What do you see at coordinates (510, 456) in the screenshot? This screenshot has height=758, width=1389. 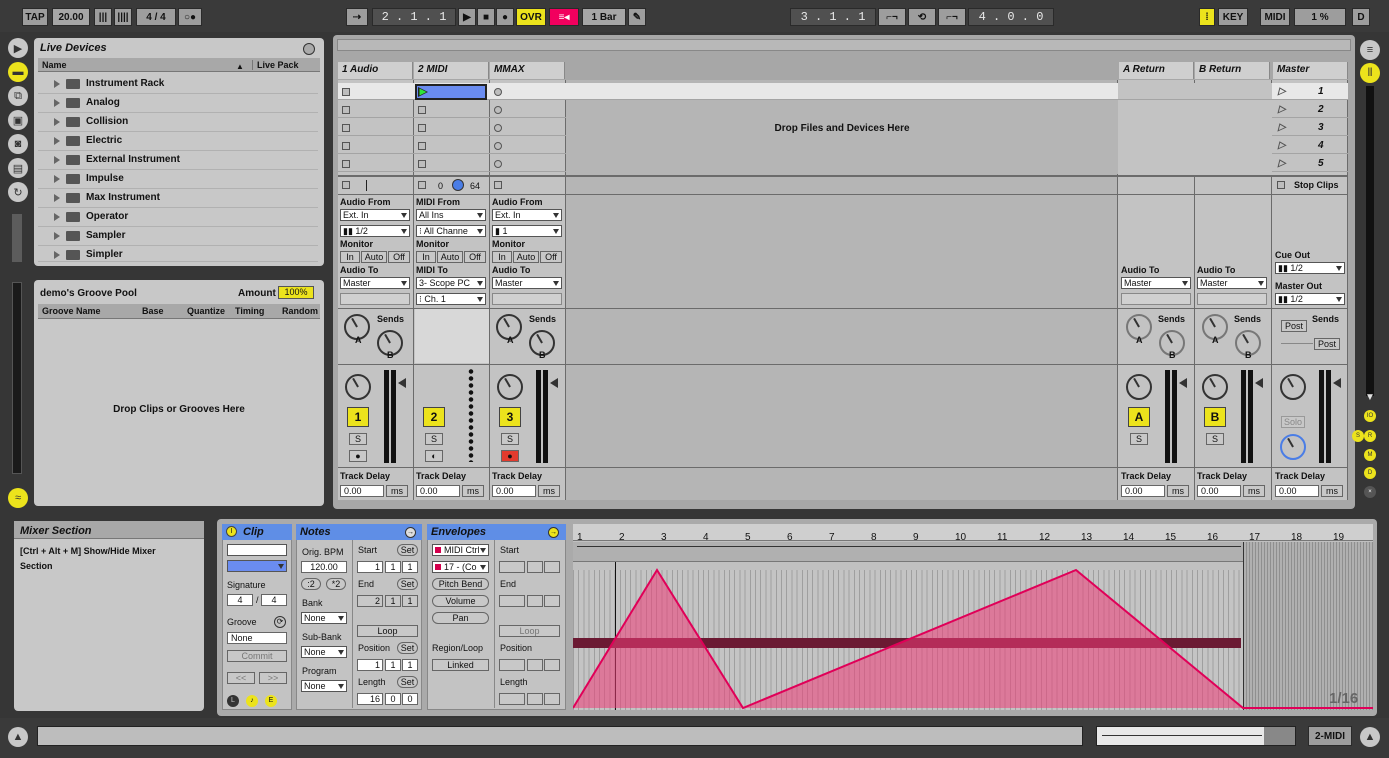 I see `arm-button: ●` at bounding box center [510, 456].